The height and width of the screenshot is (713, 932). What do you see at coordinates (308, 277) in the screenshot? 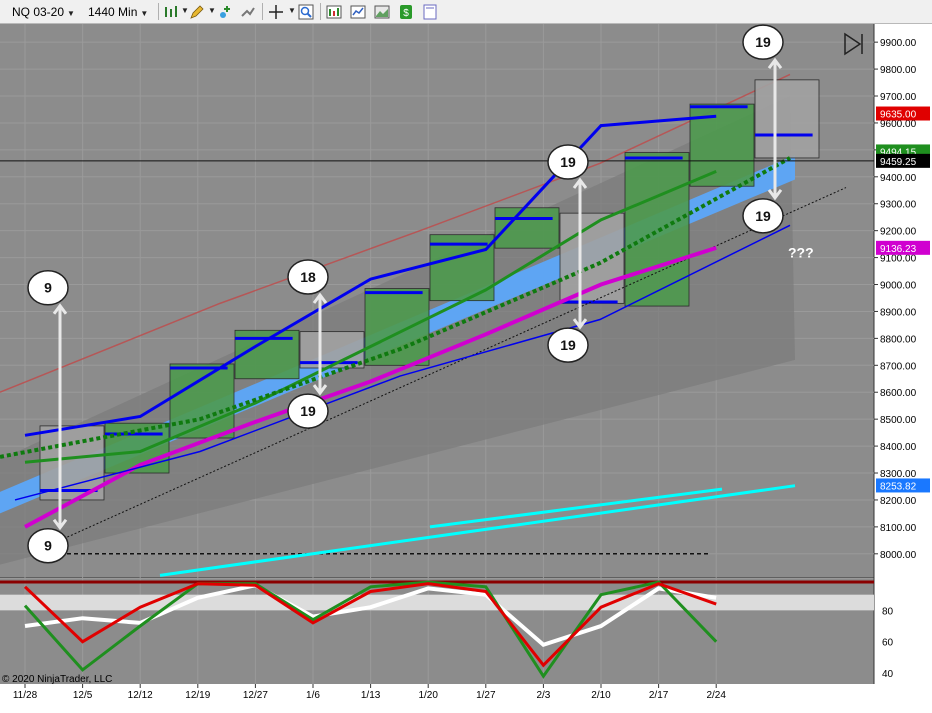
I see `count-label: 18` at bounding box center [308, 277].